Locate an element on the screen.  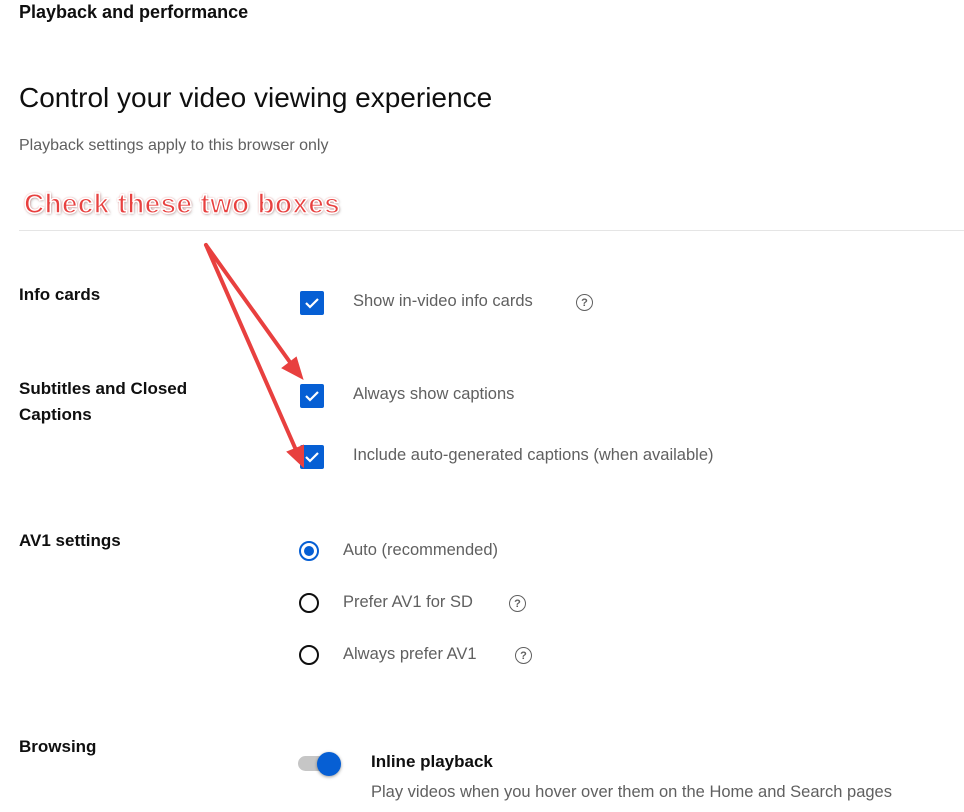
inline-playback-toggle is located at coordinates (319, 764).